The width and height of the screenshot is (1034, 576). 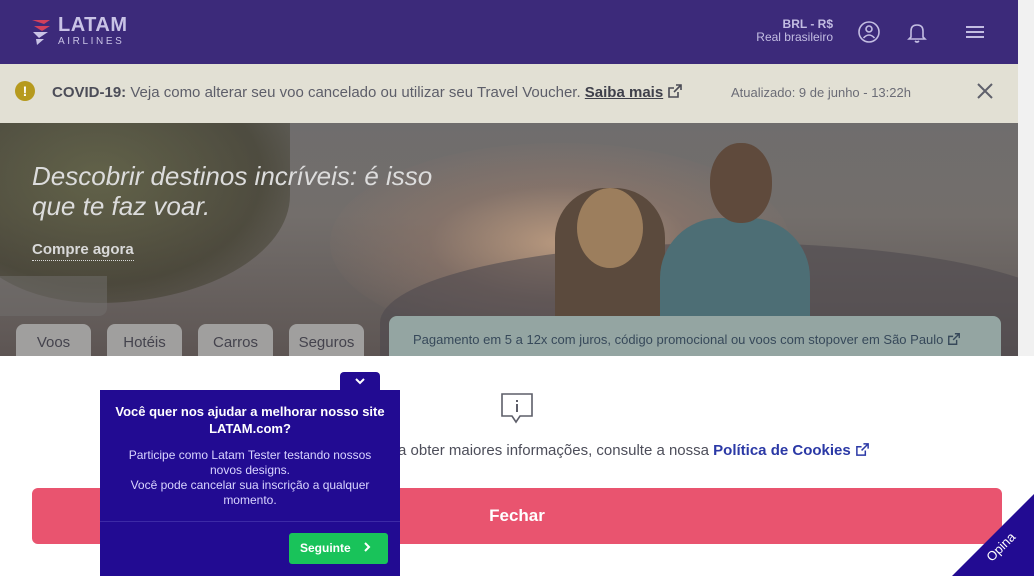 What do you see at coordinates (41, 32) in the screenshot?
I see `latam-logo-icon` at bounding box center [41, 32].